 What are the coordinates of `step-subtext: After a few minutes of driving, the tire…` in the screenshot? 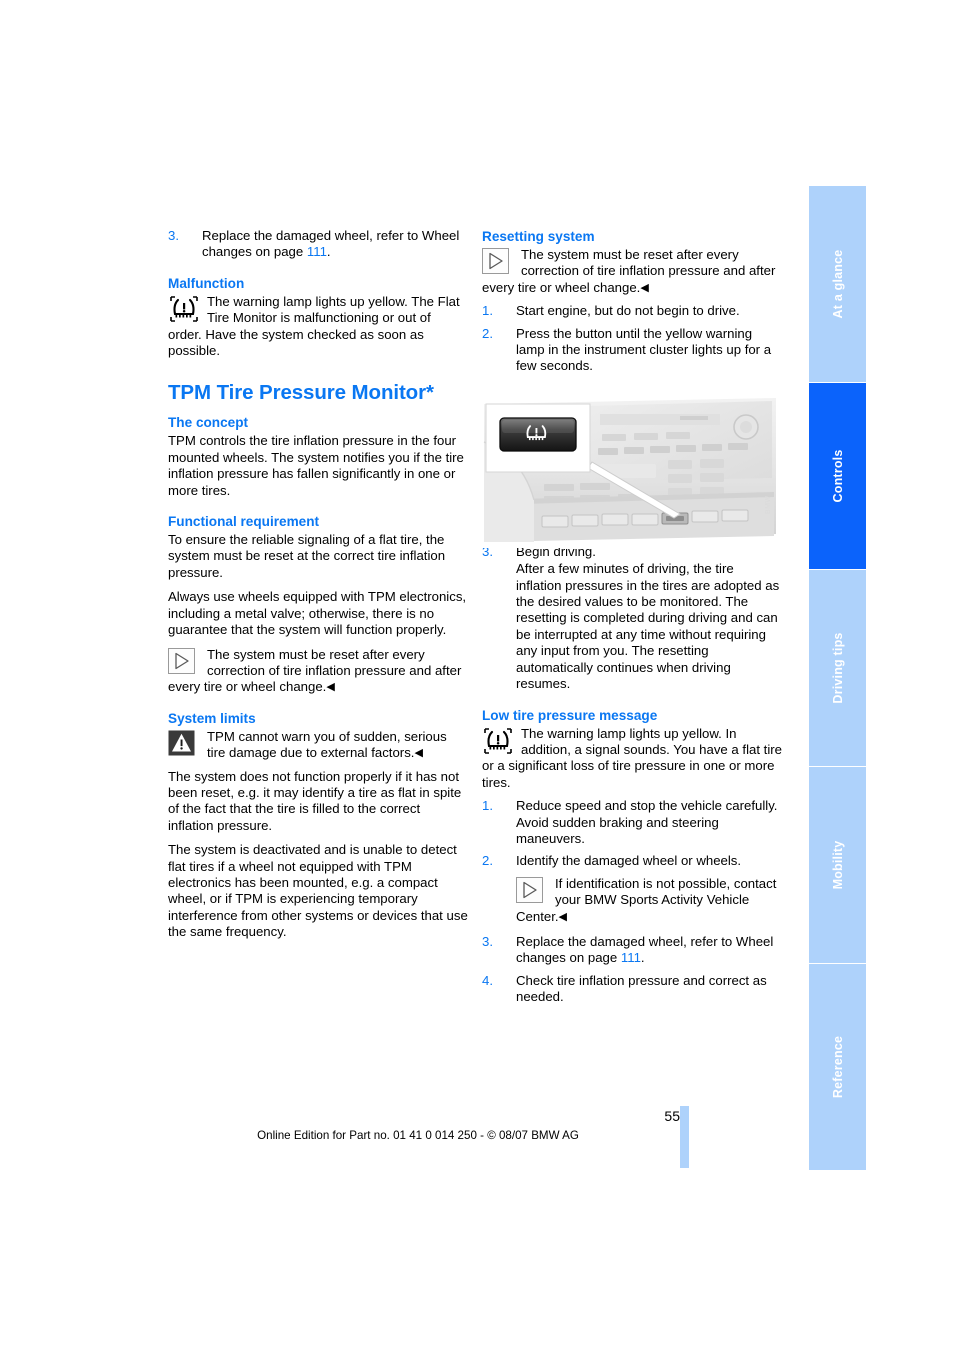 It's located at (648, 626).